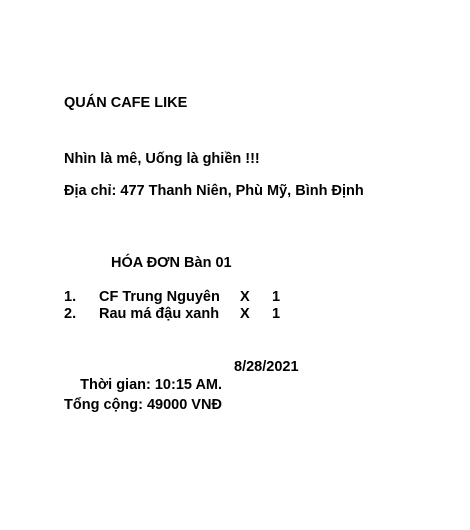  I want to click on shop-slogan: Nhìn là mê, Uống là ghiền !!!, so click(162, 159).